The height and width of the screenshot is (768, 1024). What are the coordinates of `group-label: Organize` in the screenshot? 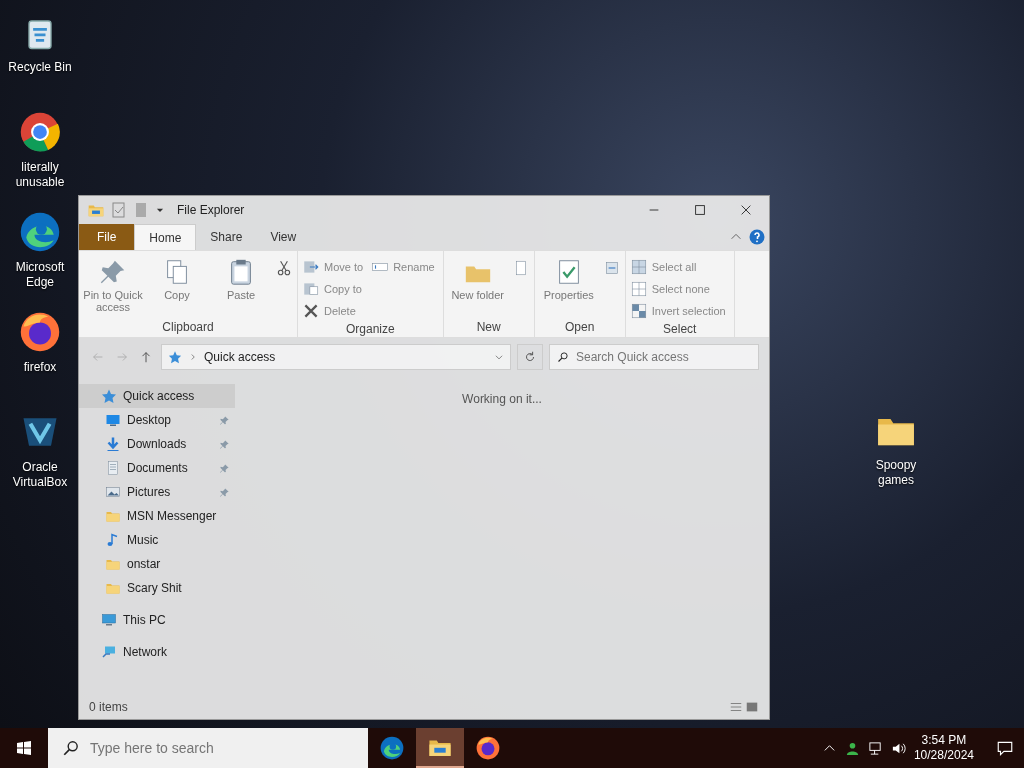 It's located at (370, 329).